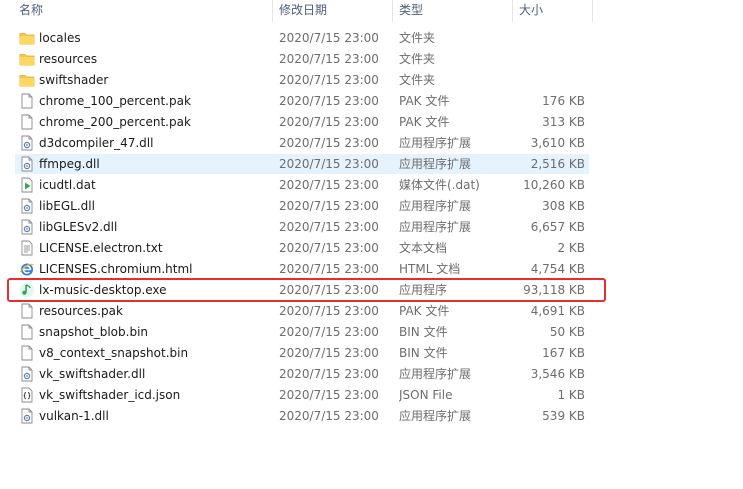 This screenshot has width=743, height=489. Describe the element at coordinates (333, 11) in the screenshot. I see `column-header-date: 修改日期` at that location.